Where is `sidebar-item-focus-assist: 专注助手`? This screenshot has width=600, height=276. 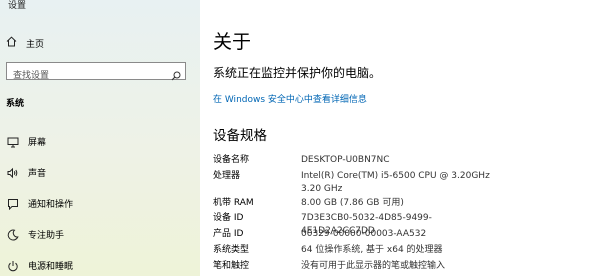 sidebar-item-focus-assist: 专注助手 is located at coordinates (100, 234).